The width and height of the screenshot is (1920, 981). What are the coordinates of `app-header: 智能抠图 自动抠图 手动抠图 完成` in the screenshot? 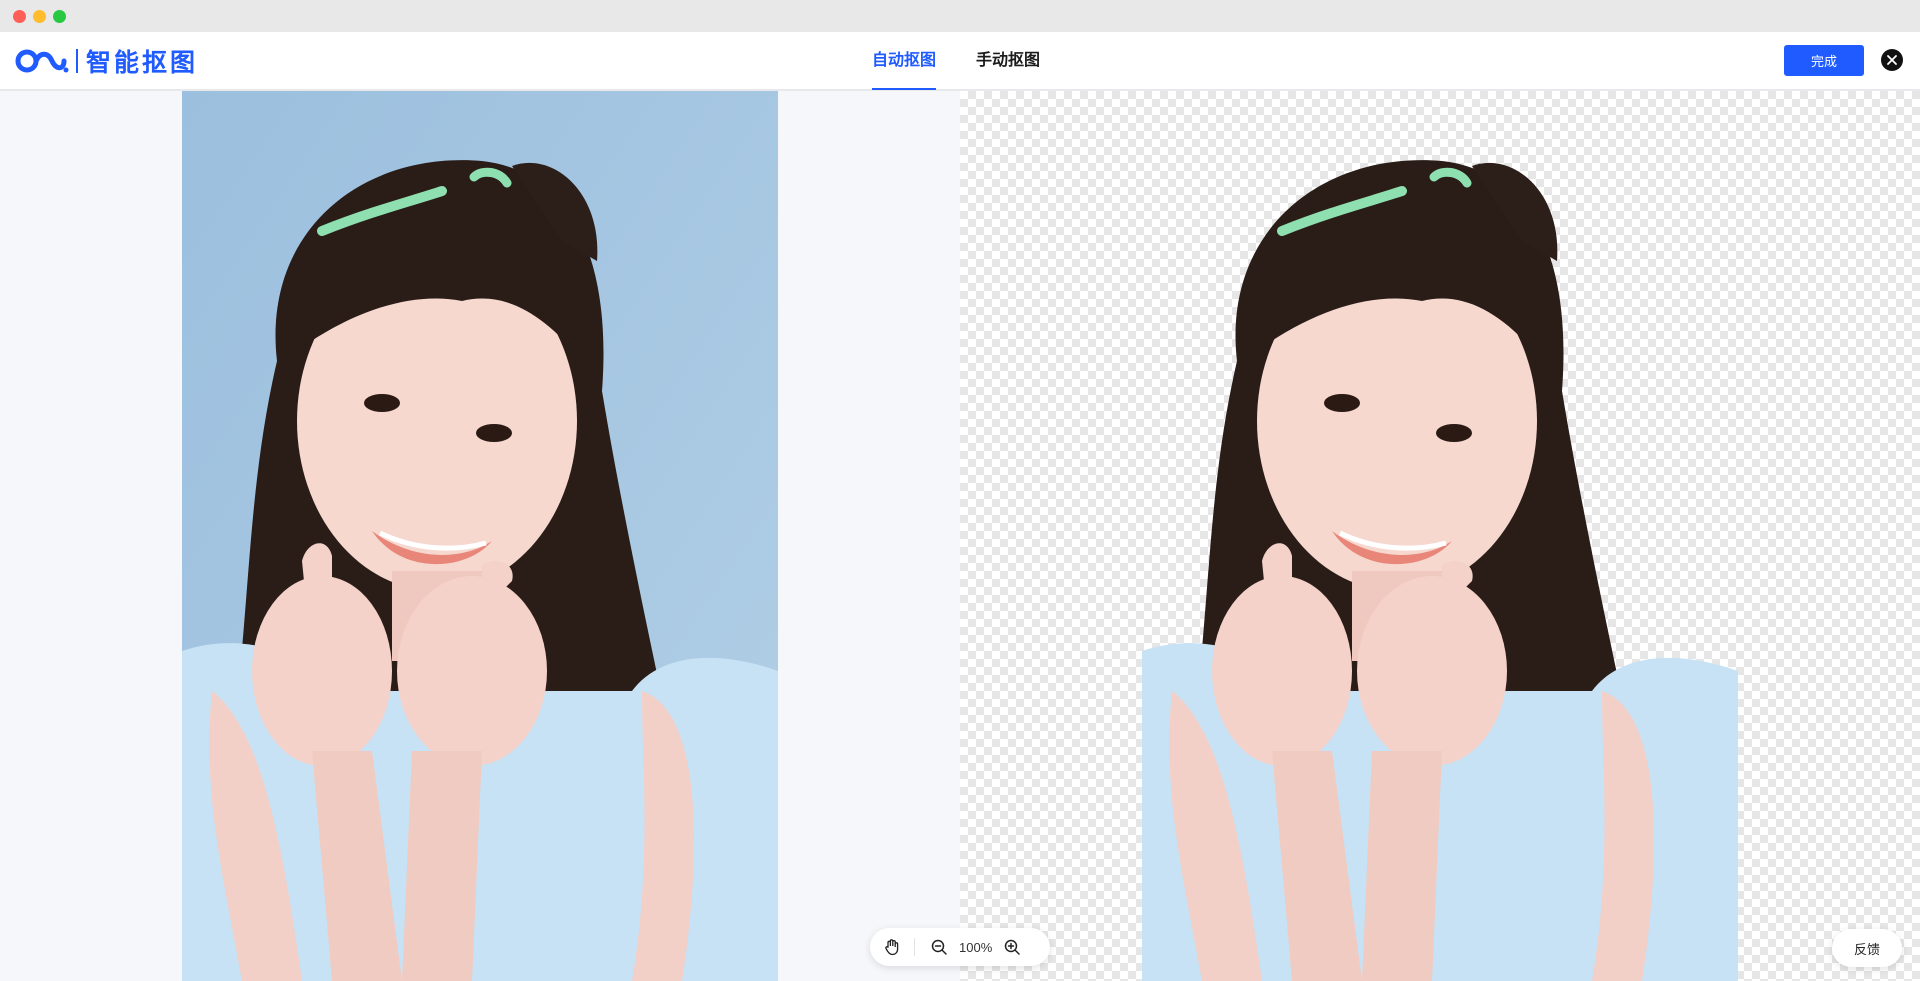 It's located at (960, 61).